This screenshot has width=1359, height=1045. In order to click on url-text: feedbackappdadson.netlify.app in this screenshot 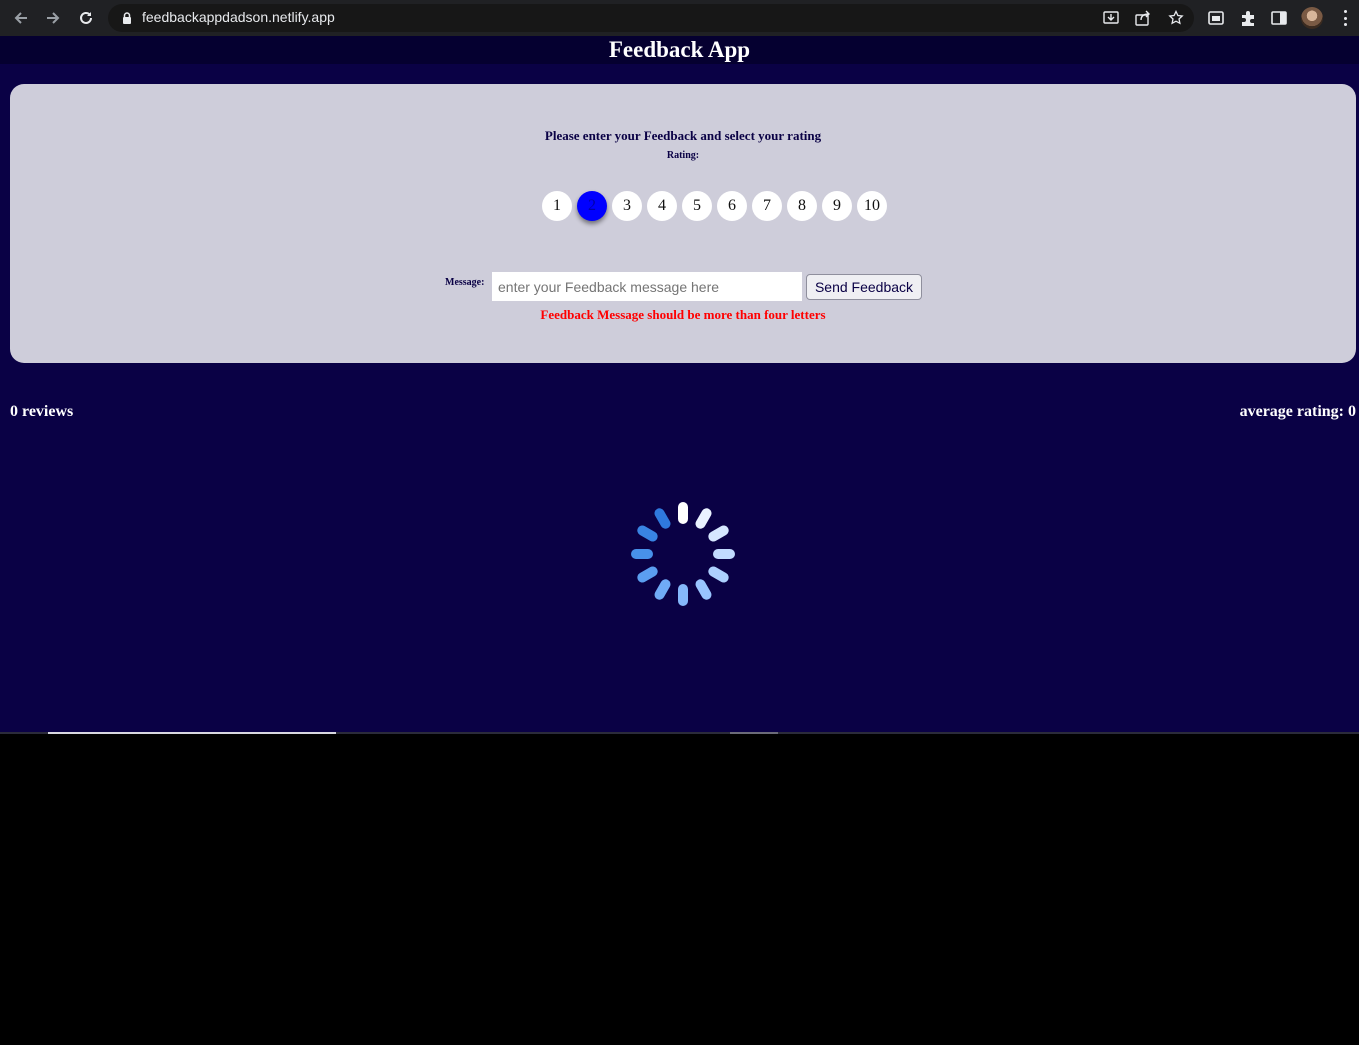, I will do `click(238, 17)`.